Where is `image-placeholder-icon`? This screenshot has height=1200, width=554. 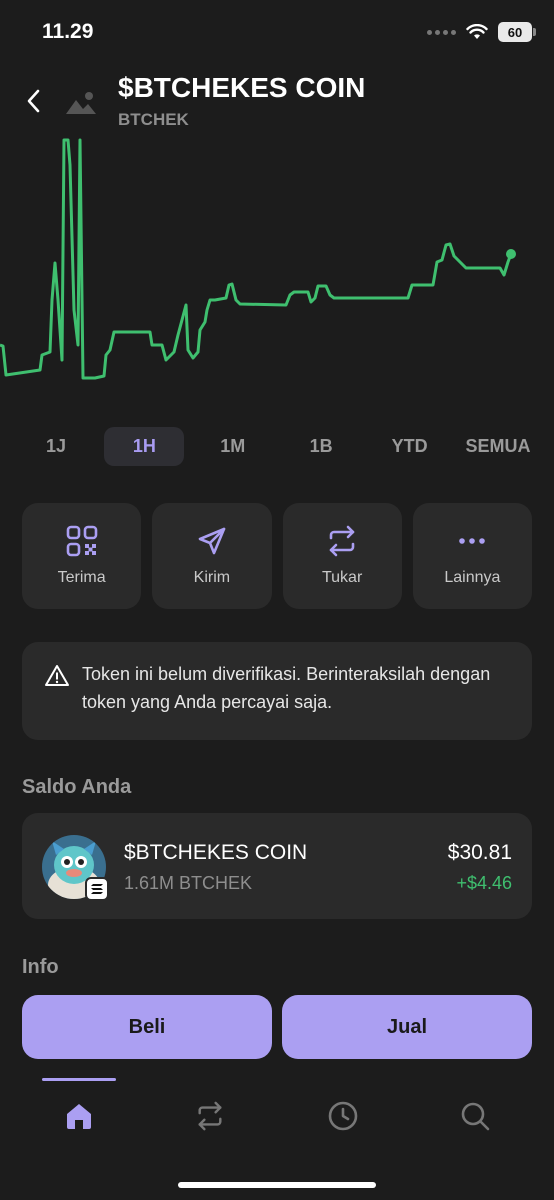 image-placeholder-icon is located at coordinates (81, 103).